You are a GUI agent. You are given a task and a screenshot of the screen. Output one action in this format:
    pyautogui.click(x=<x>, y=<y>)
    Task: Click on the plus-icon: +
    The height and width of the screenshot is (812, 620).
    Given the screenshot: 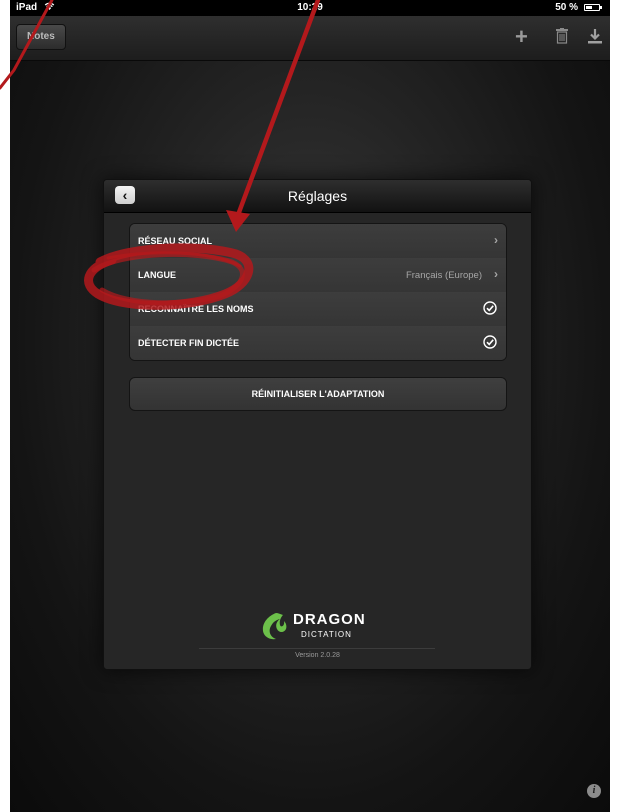 What is the action you would take?
    pyautogui.click(x=521, y=37)
    